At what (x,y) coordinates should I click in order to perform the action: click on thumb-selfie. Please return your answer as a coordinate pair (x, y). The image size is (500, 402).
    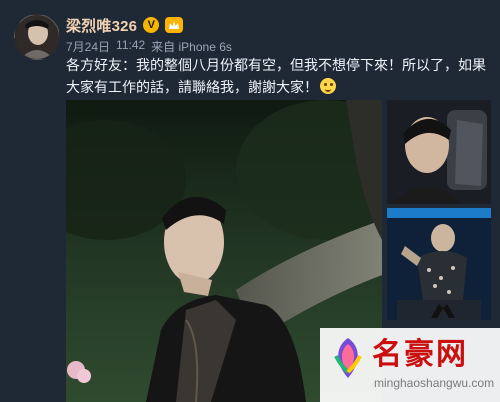
    Looking at the image, I should click on (439, 152).